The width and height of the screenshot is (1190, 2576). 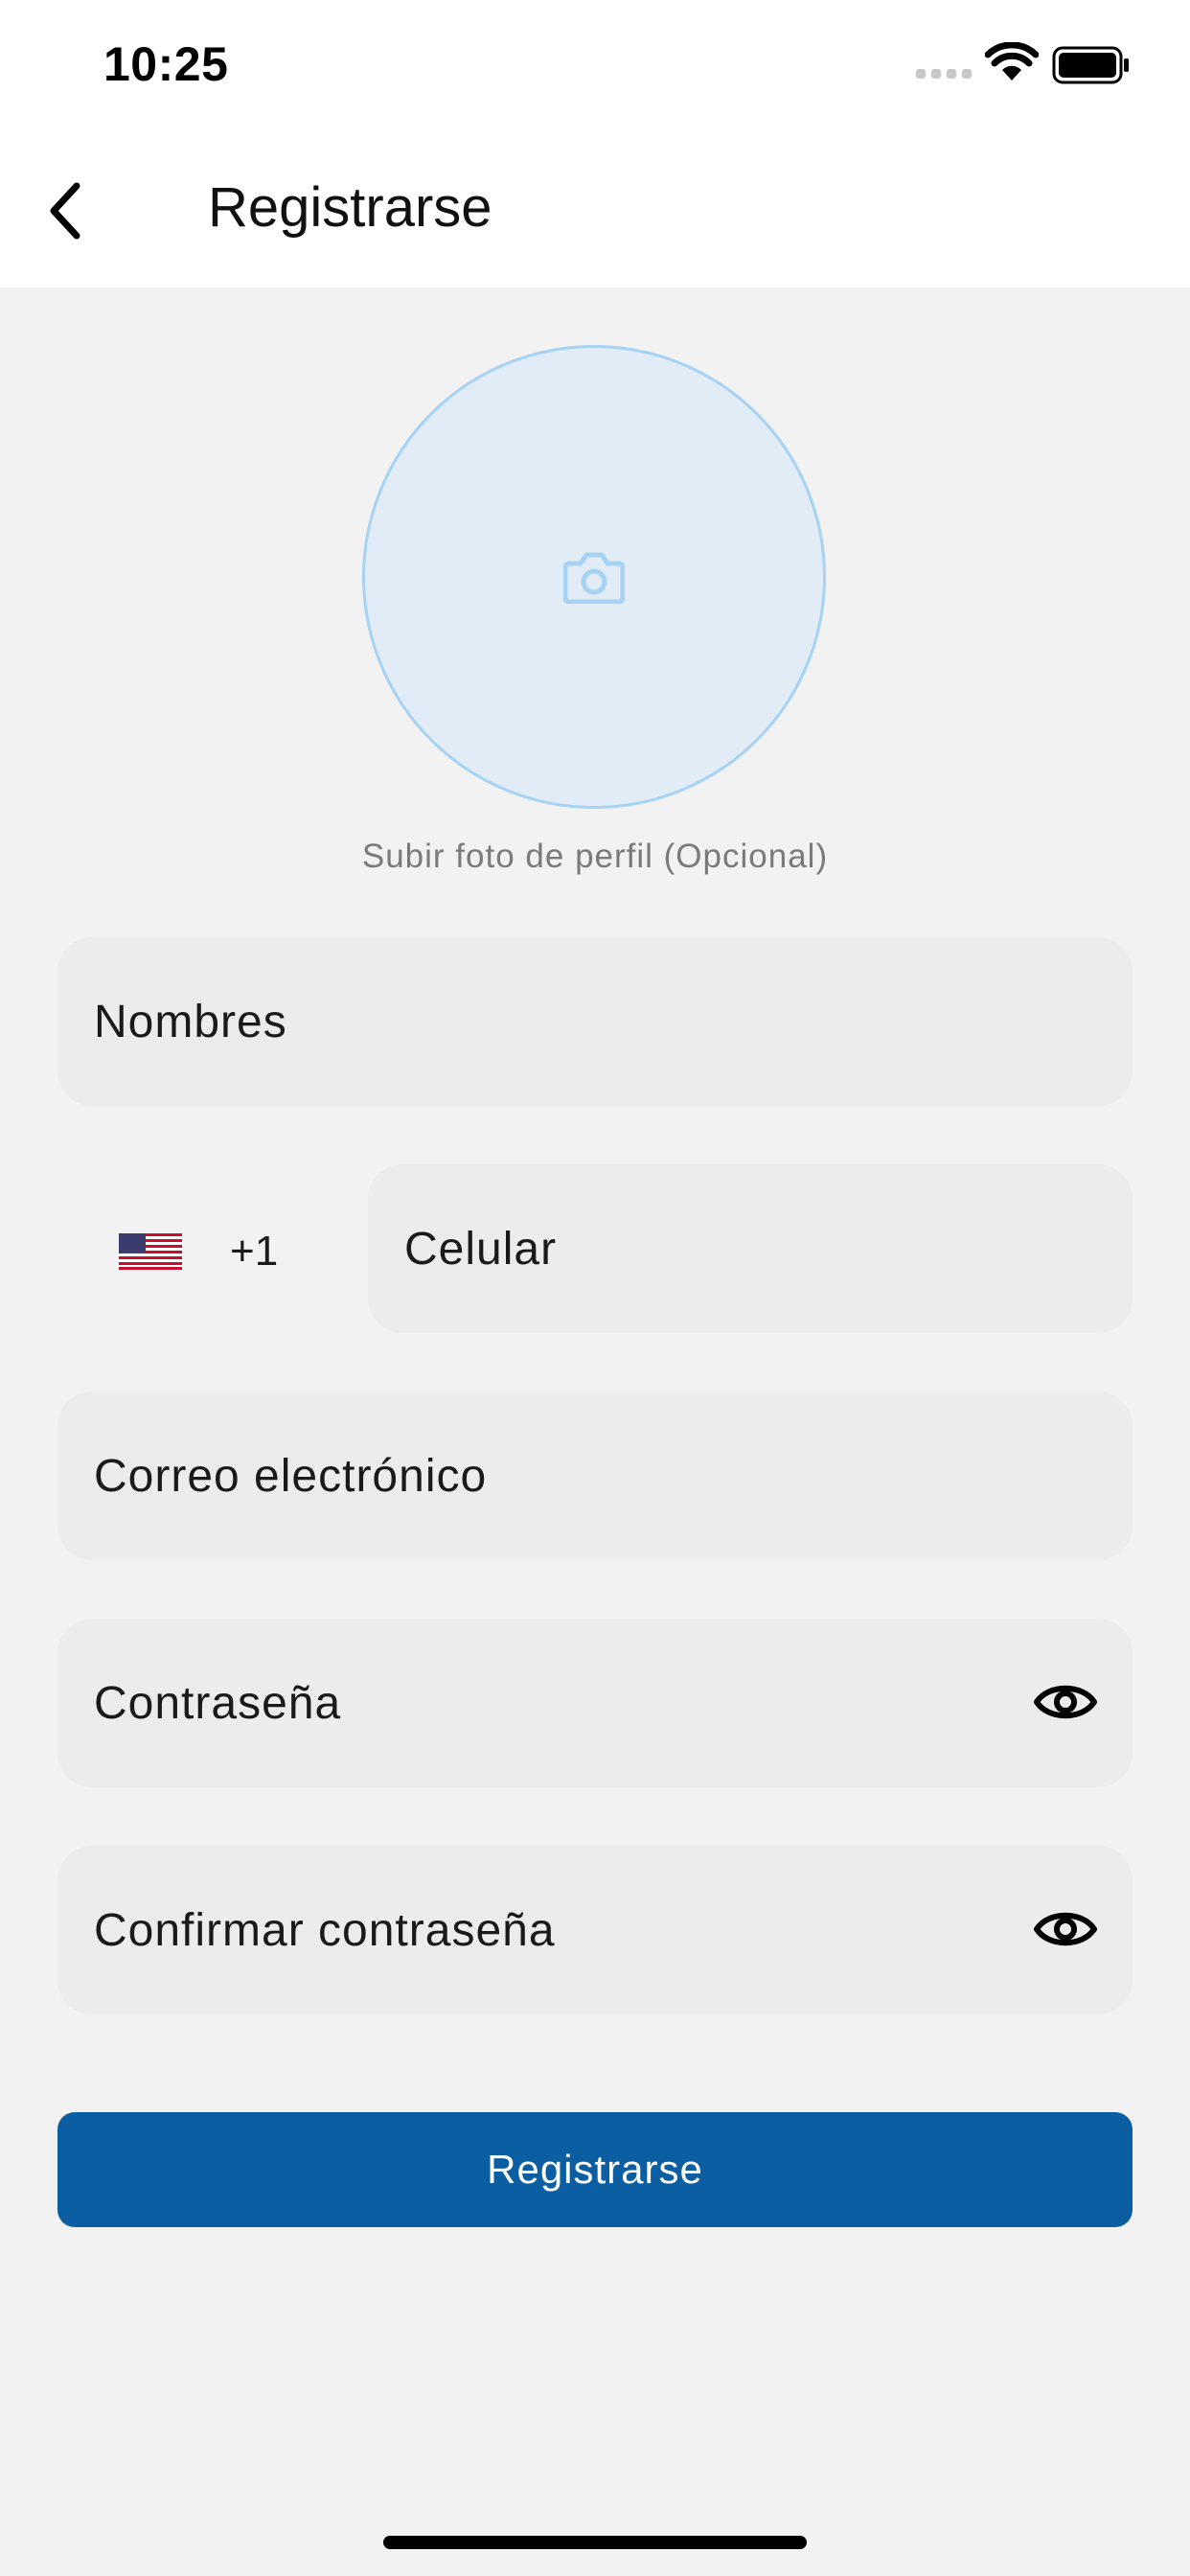 I want to click on back-chevron-icon, so click(x=65, y=211).